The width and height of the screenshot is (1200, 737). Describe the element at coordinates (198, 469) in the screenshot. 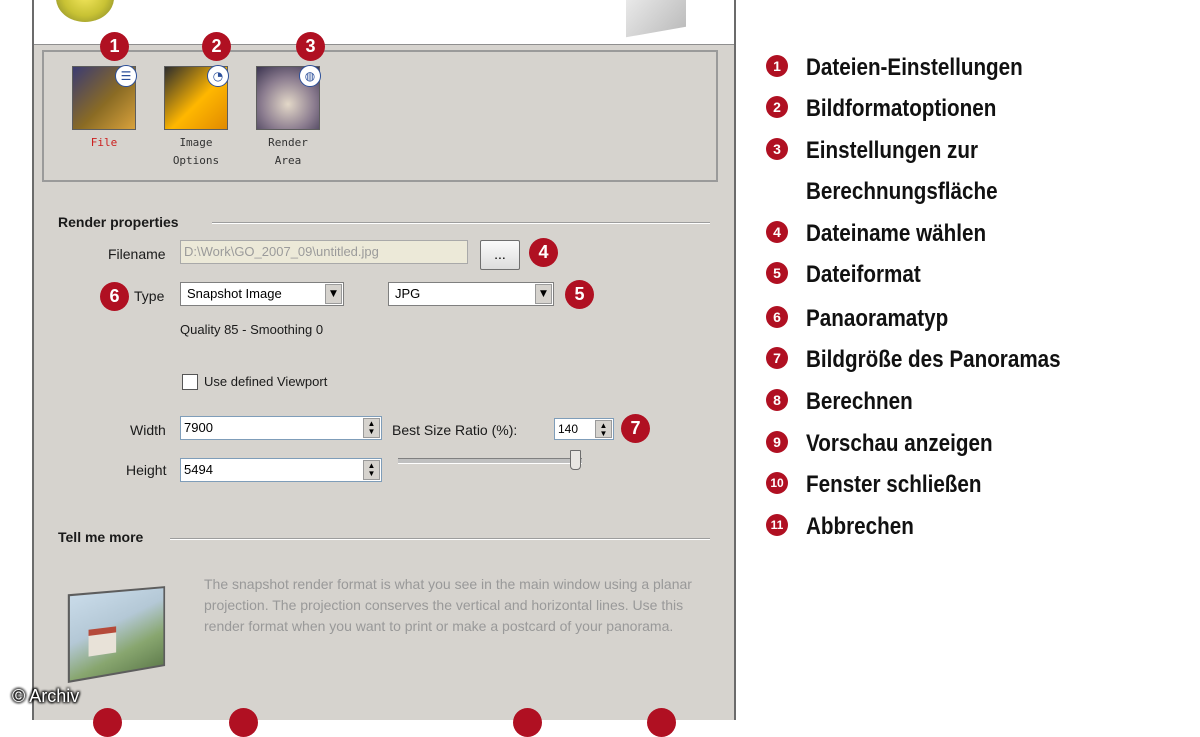

I see `height-value: 5494` at that location.